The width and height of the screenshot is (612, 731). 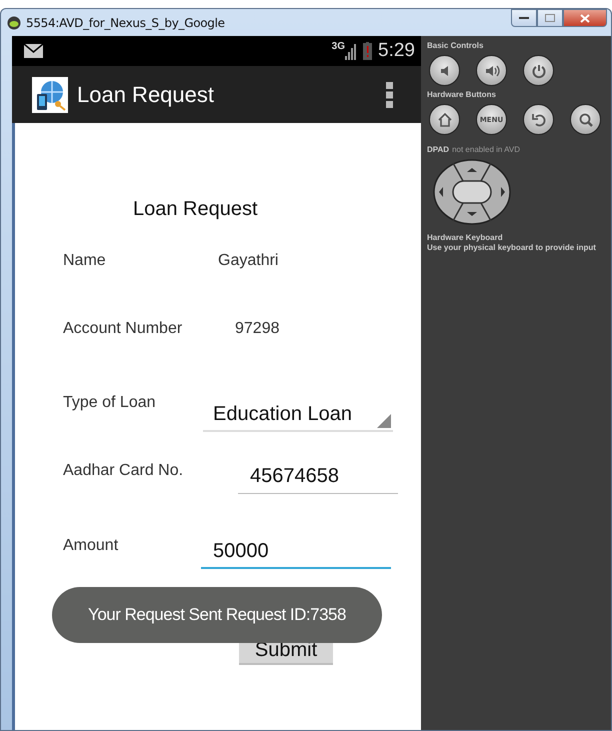 I want to click on power-button, so click(x=538, y=70).